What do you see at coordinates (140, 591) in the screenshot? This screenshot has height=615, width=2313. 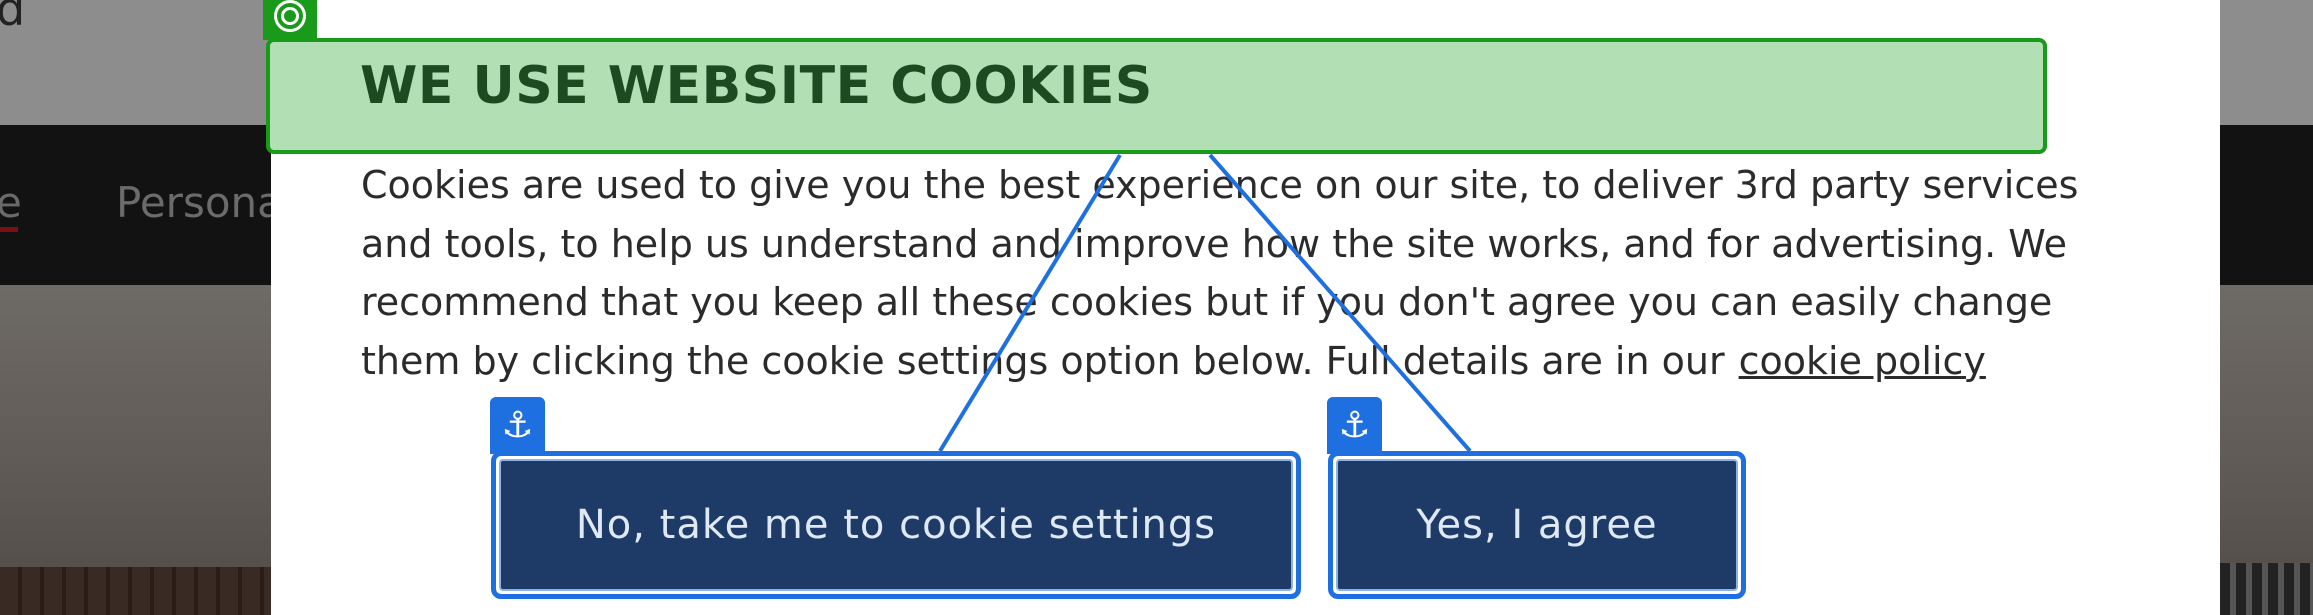 I see `hero-brick-wall` at bounding box center [140, 591].